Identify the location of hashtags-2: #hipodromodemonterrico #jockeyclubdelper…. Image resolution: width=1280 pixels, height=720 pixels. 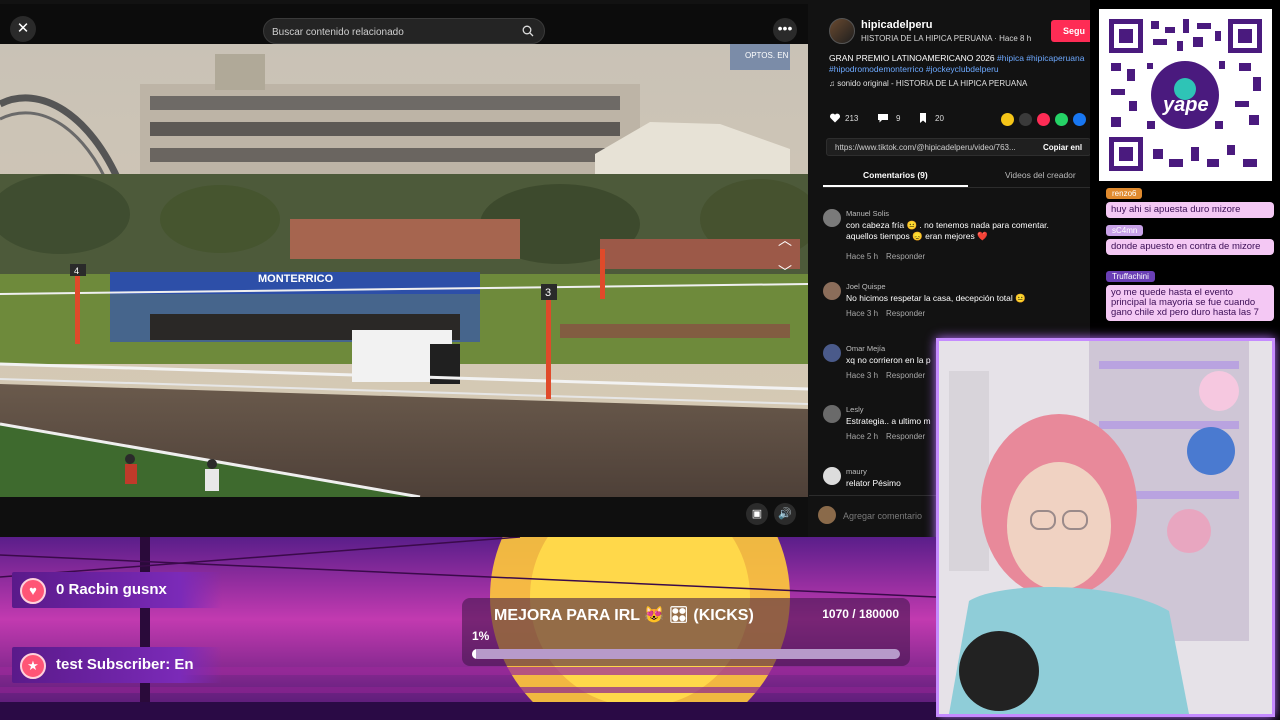
(914, 69).